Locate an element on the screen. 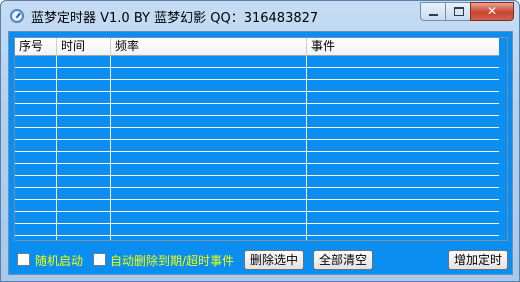  title-bar: 蓝梦定时器 V1.0 BY 蓝梦幻影 QQ：316483827 ✕ is located at coordinates (260, 16).